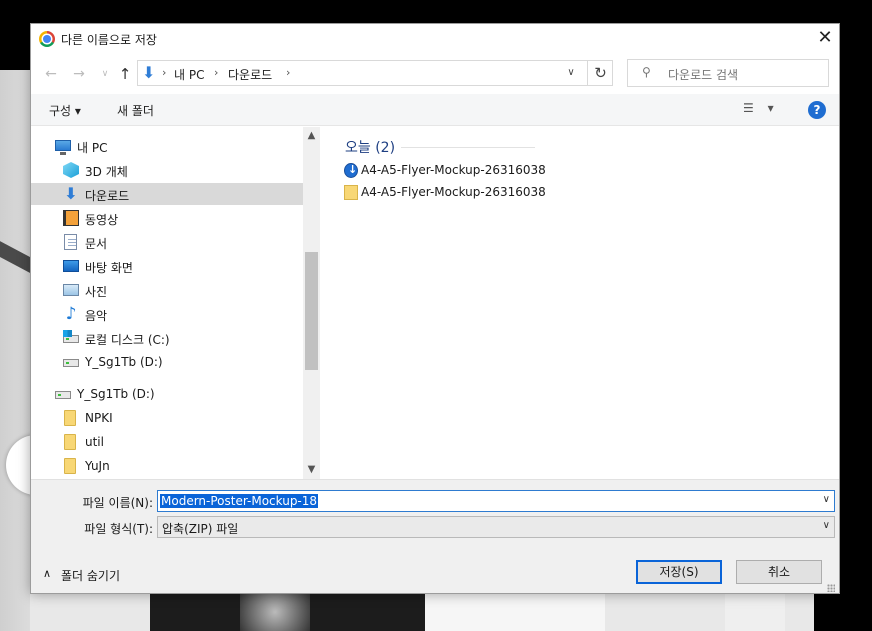 Image resolution: width=872 pixels, height=631 pixels. Describe the element at coordinates (51, 74) in the screenshot. I see `back-arrow-icon: ←` at that location.